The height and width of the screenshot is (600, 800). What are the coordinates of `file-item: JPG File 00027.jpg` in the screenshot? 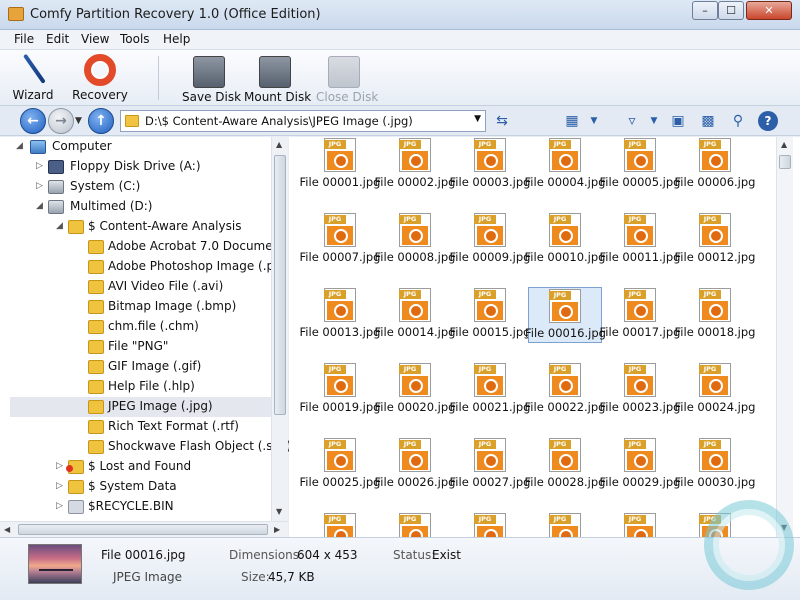 It's located at (490, 465).